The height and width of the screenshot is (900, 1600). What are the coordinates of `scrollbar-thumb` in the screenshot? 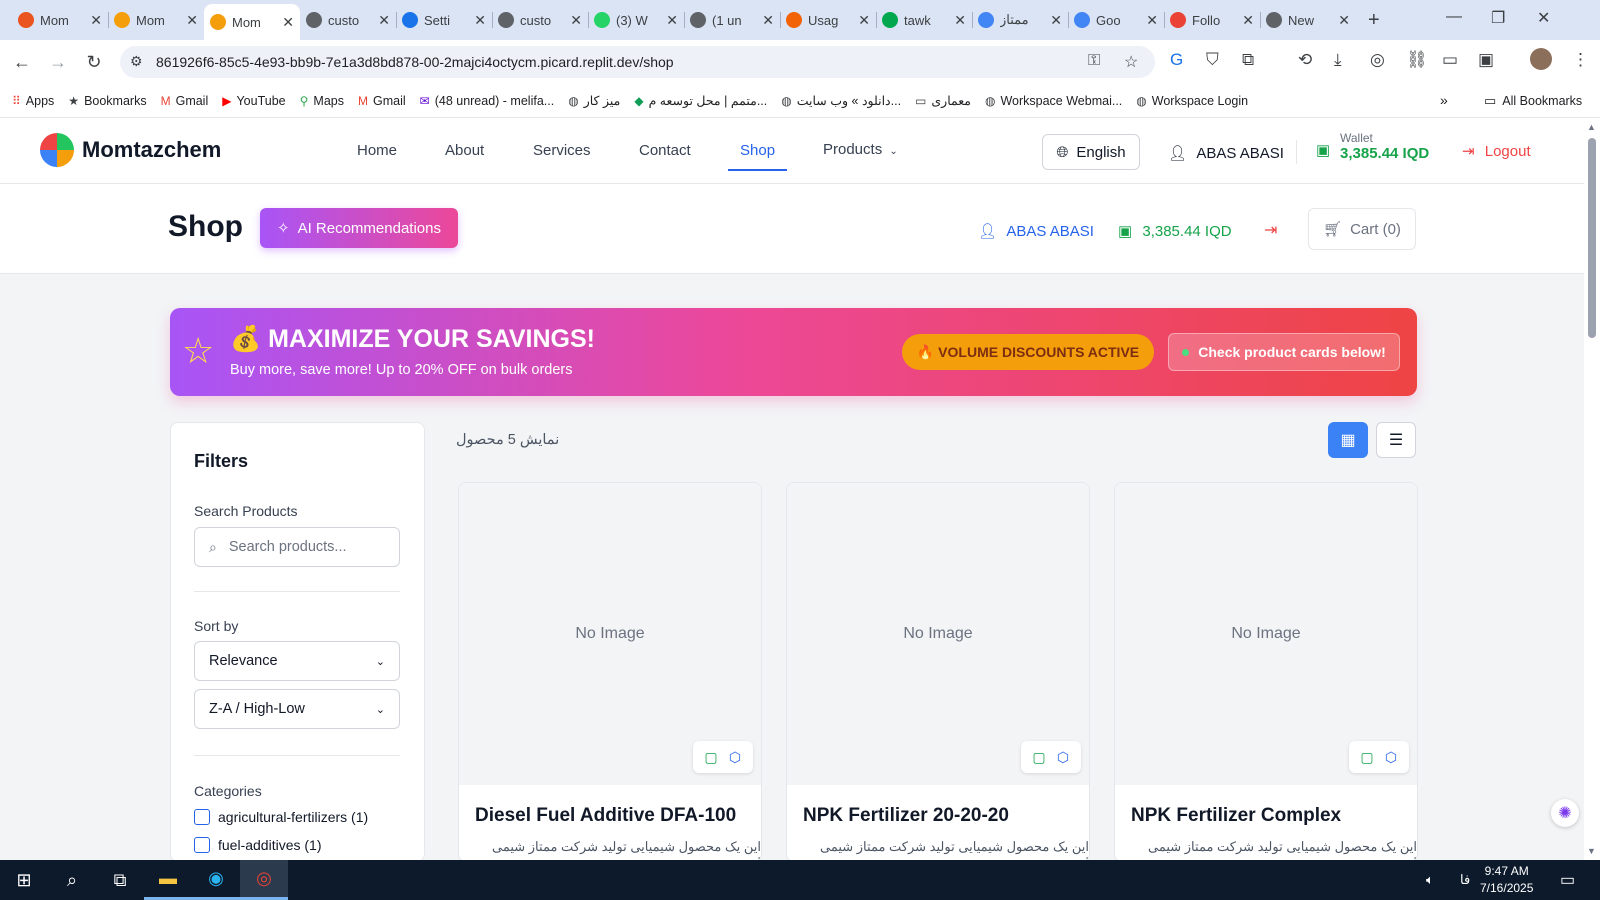 It's located at (1592, 238).